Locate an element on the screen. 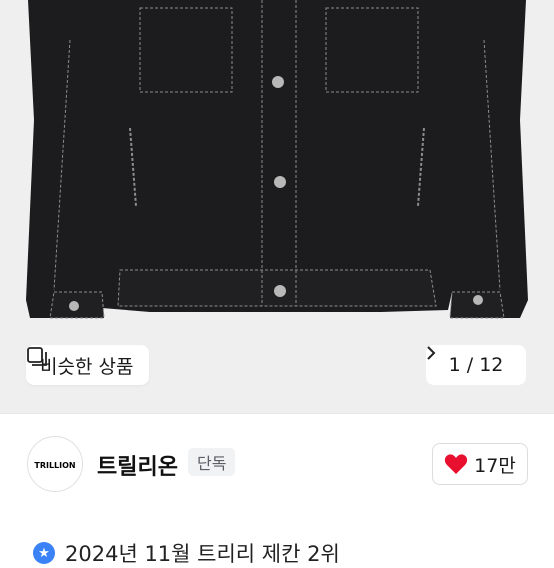  notice-text: 2024년 11월 트리리 제칸 2위 is located at coordinates (202, 554).